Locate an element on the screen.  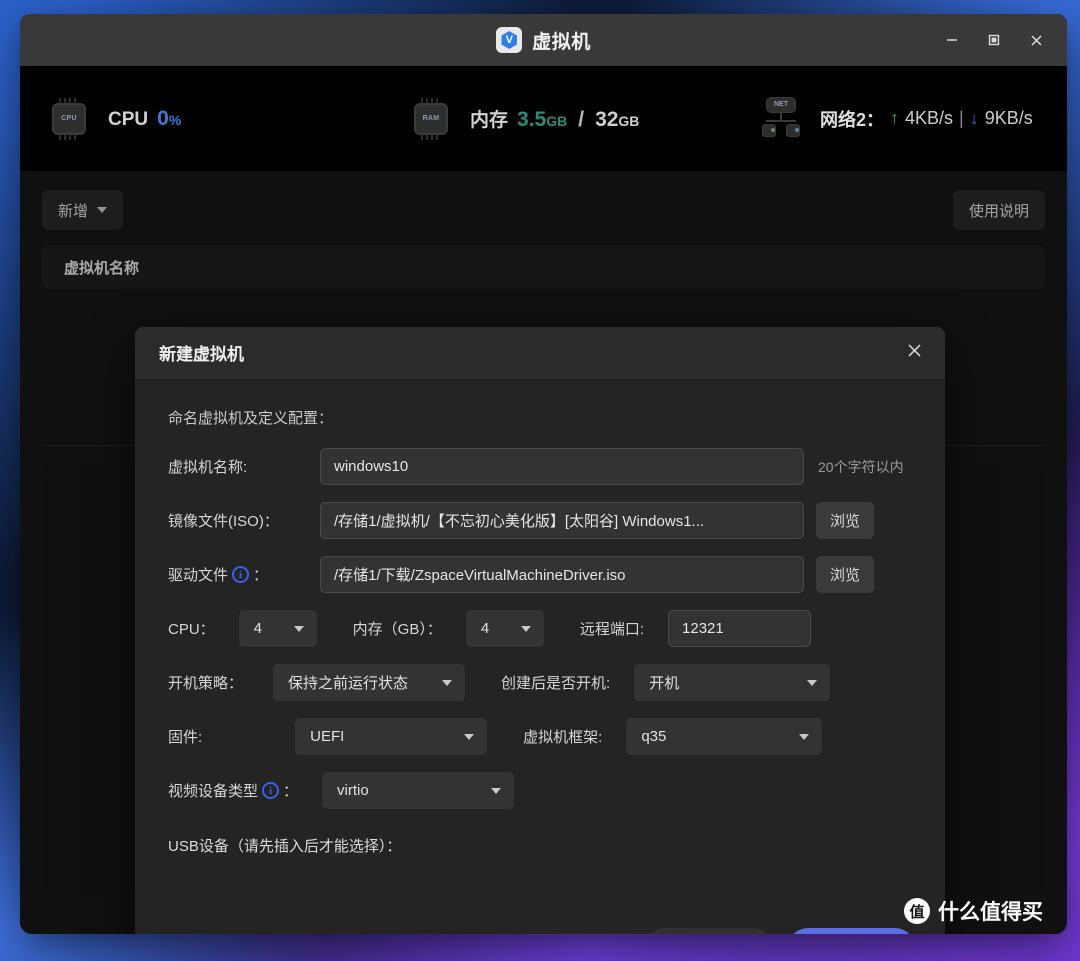
start-after-create-value: 开机 is located at coordinates (664, 683).